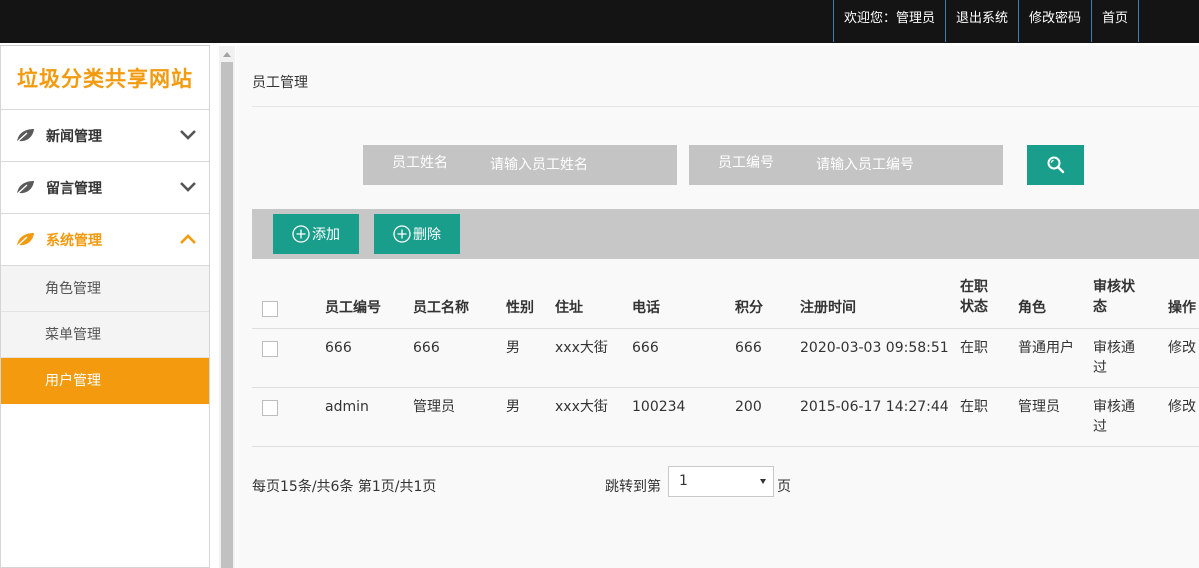 Image resolution: width=1199 pixels, height=568 pixels. What do you see at coordinates (874, 407) in the screenshot?
I see `cell-registered: 2015-06-17 14:27:44` at bounding box center [874, 407].